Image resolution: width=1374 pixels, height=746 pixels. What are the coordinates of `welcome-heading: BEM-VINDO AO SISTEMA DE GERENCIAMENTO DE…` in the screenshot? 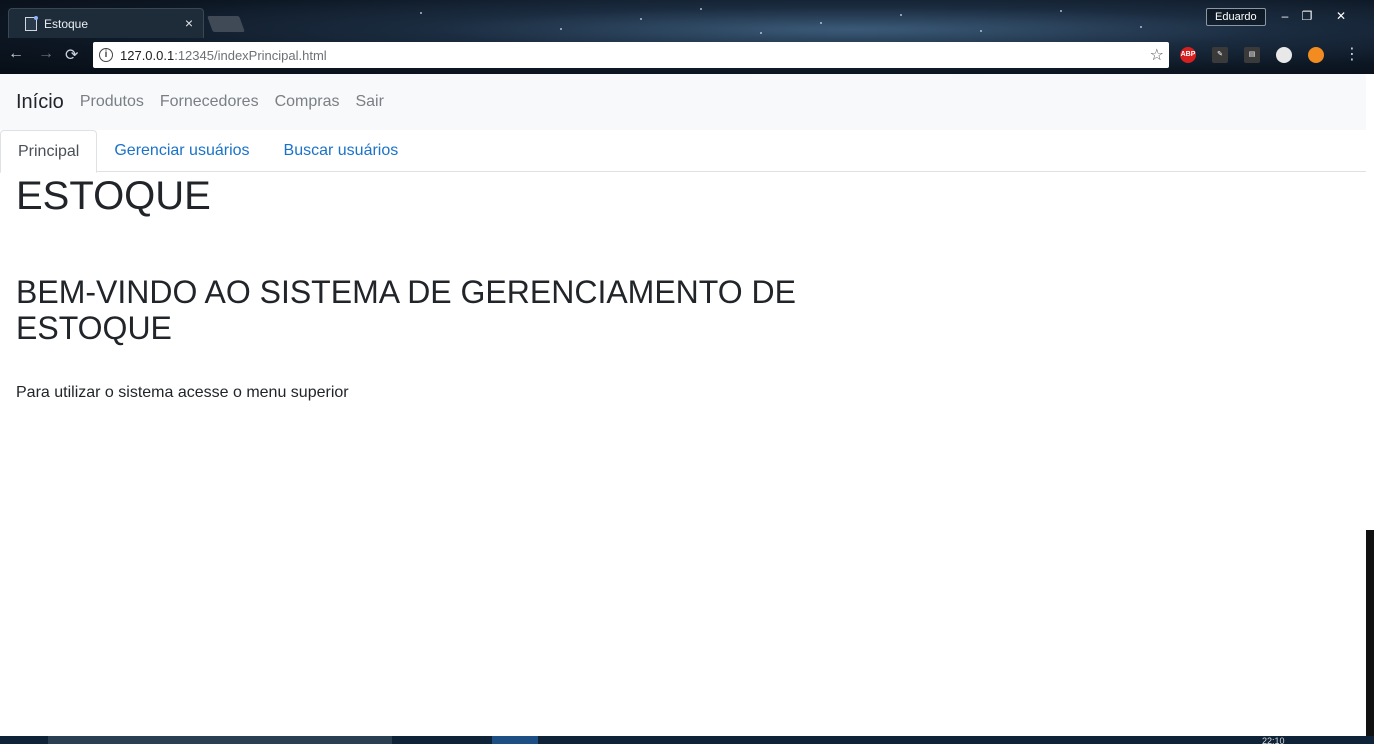 It's located at (406, 310).